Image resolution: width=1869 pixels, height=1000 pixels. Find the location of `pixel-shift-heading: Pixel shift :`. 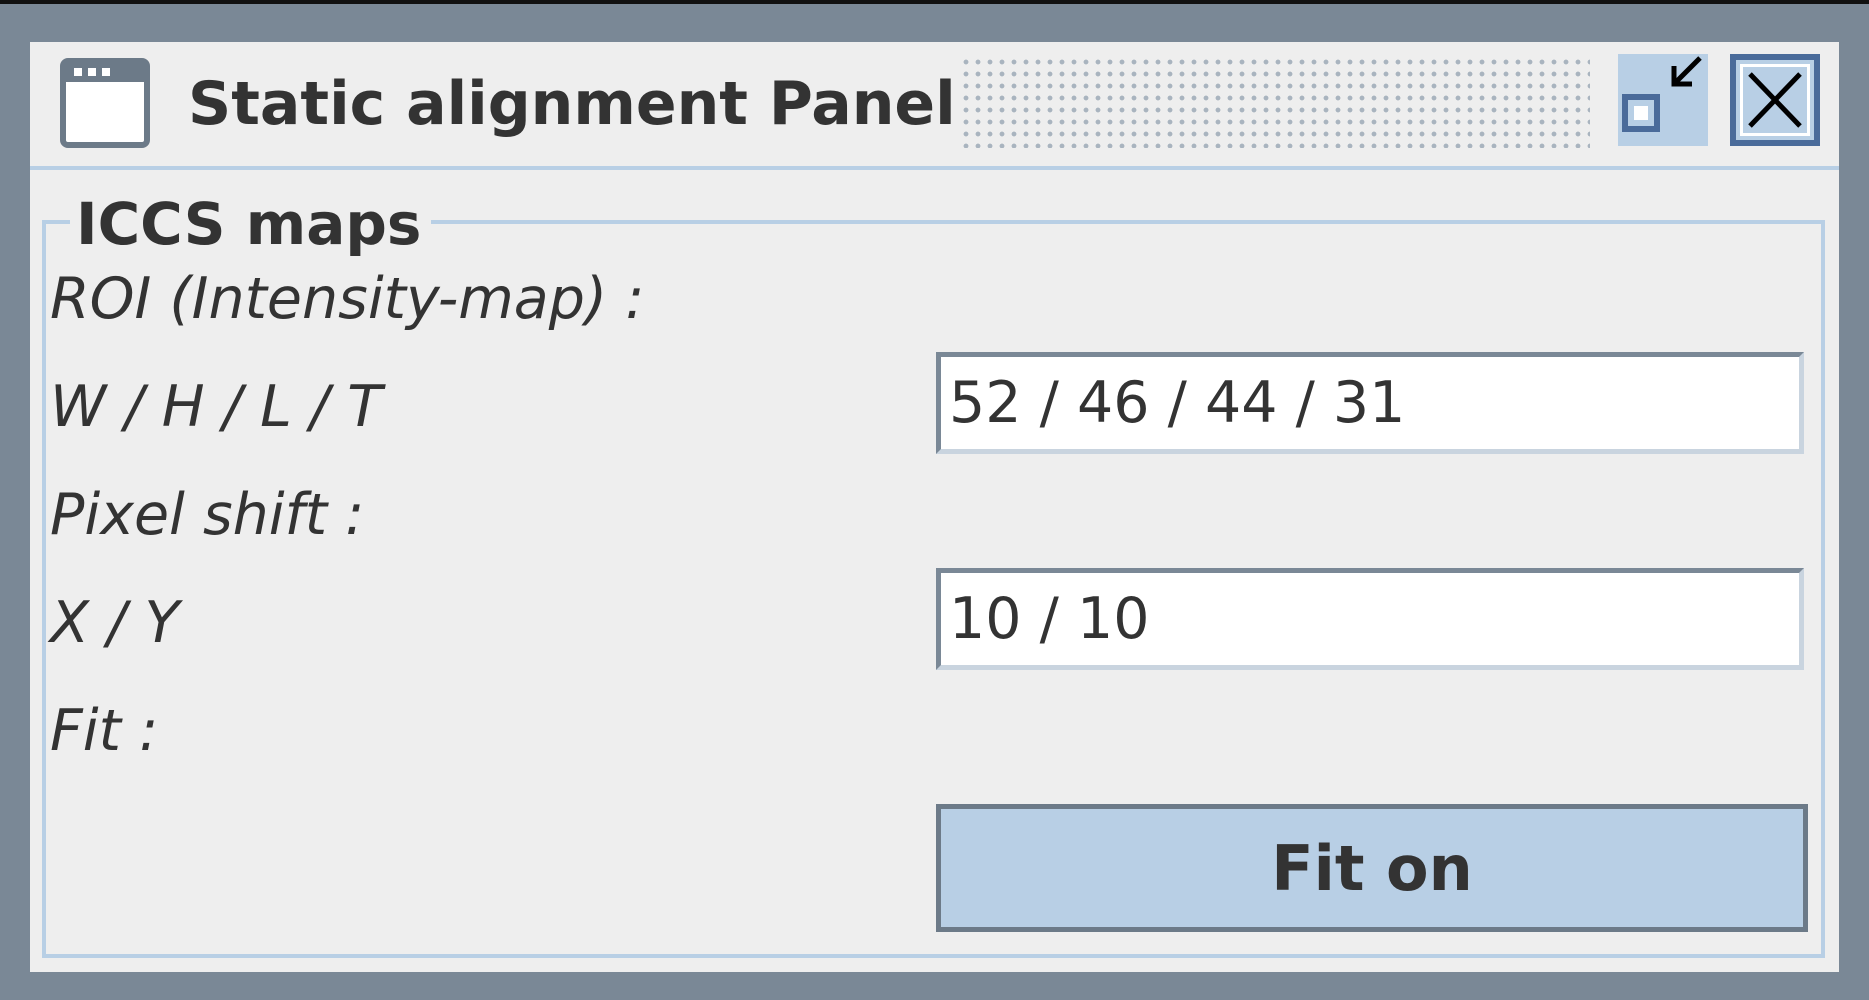

pixel-shift-heading: Pixel shift : is located at coordinates (207, 515).